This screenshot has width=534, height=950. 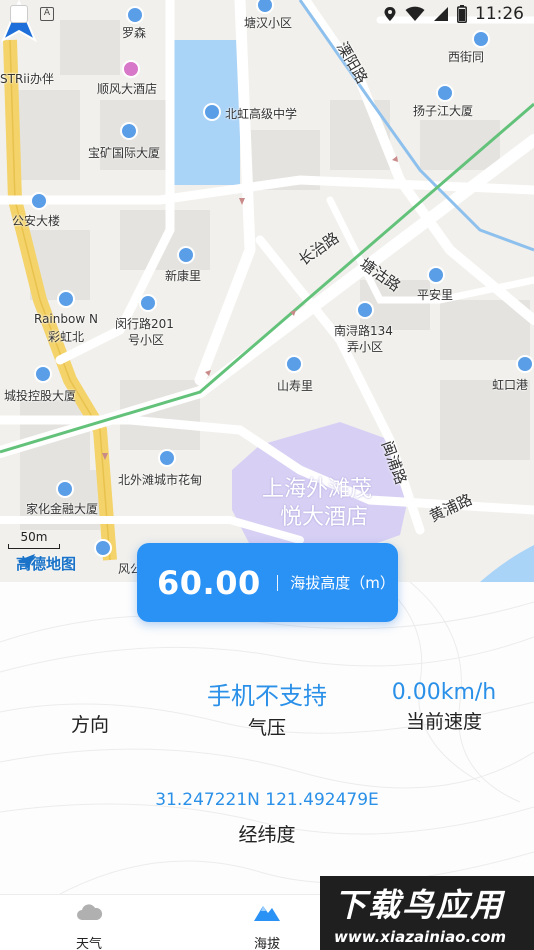 I want to click on altitude-card: 60.00 海拔高度（m）, so click(x=267, y=582).